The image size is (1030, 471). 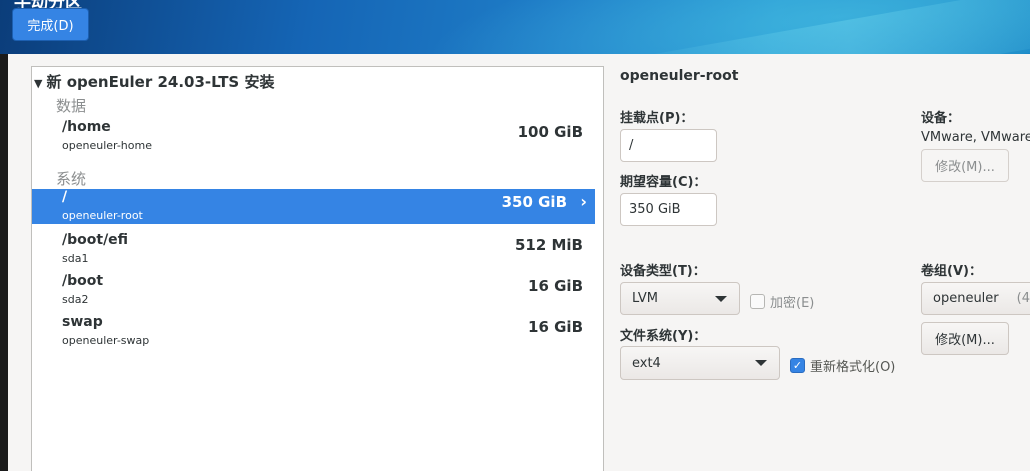 I want to click on mount-point-size: 512 MiB, so click(x=548, y=245).